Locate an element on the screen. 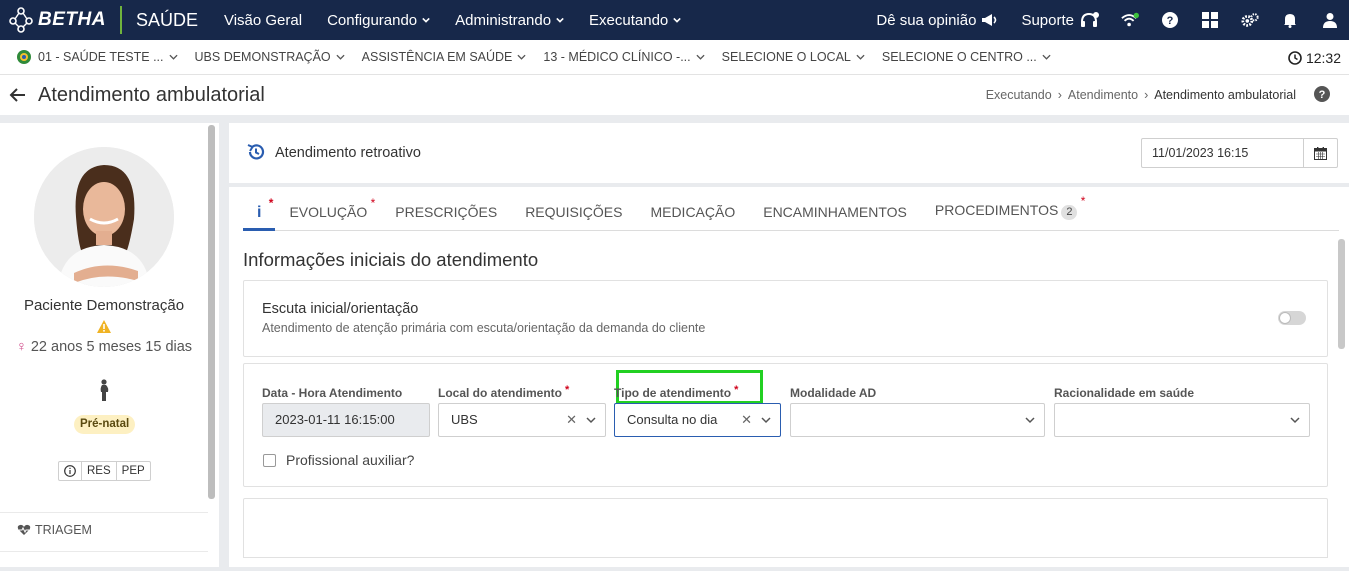  local-select: UBS ✕ is located at coordinates (522, 420).